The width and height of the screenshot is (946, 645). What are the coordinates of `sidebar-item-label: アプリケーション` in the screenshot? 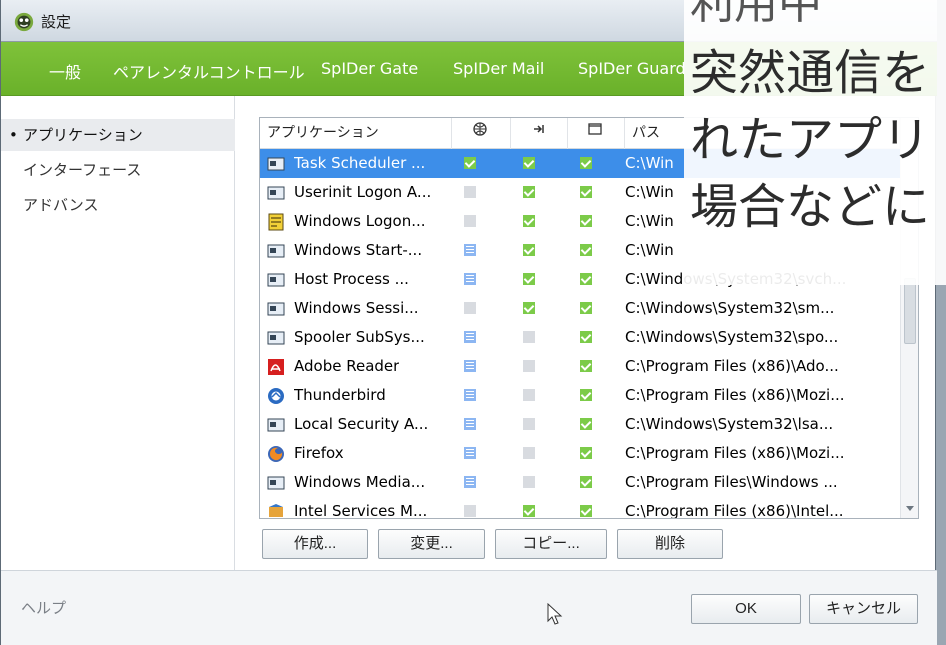 It's located at (83, 135).